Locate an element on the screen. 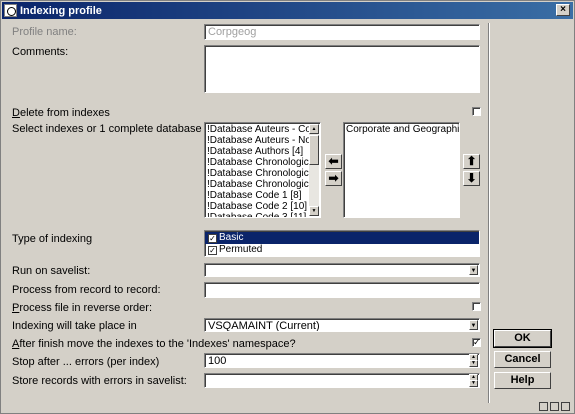 This screenshot has width=575, height=414. delete-accel: D is located at coordinates (16, 113).